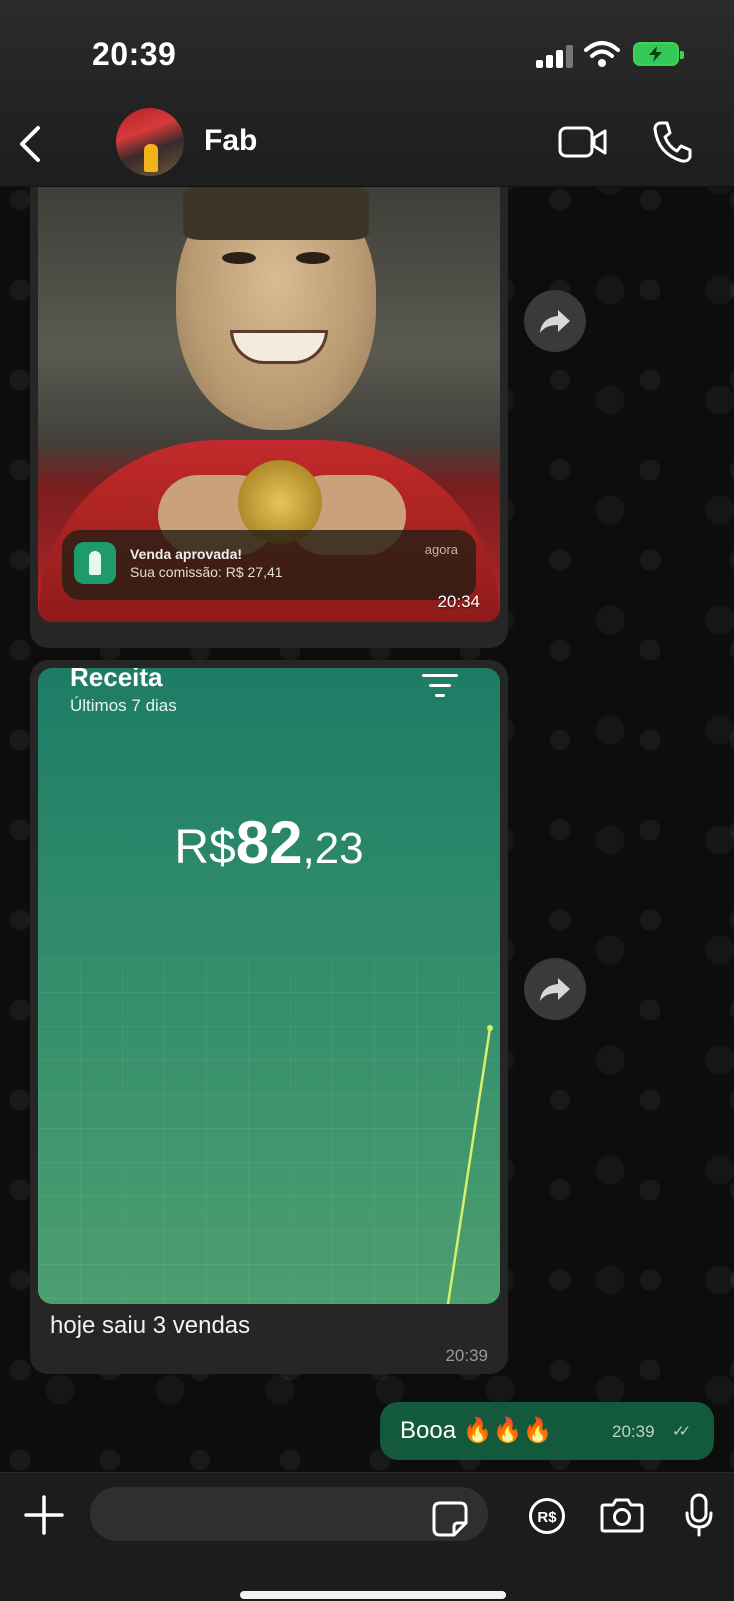 The height and width of the screenshot is (1601, 734). I want to click on message-timestamp: 20:34, so click(458, 601).